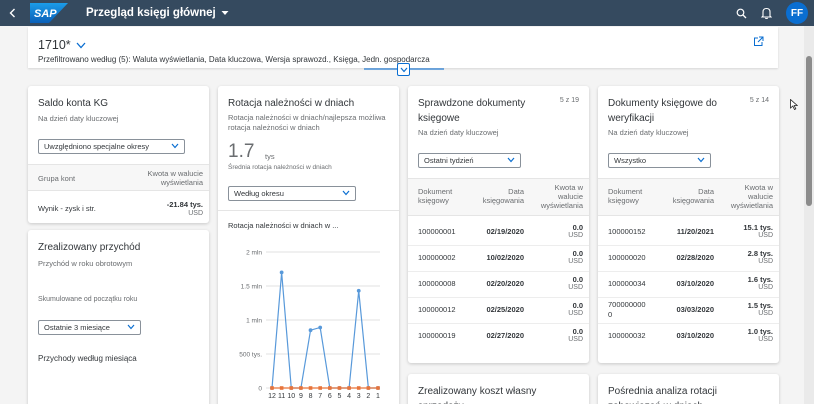 This screenshot has height=404, width=814. Describe the element at coordinates (13, 13) in the screenshot. I see `back-button` at that location.